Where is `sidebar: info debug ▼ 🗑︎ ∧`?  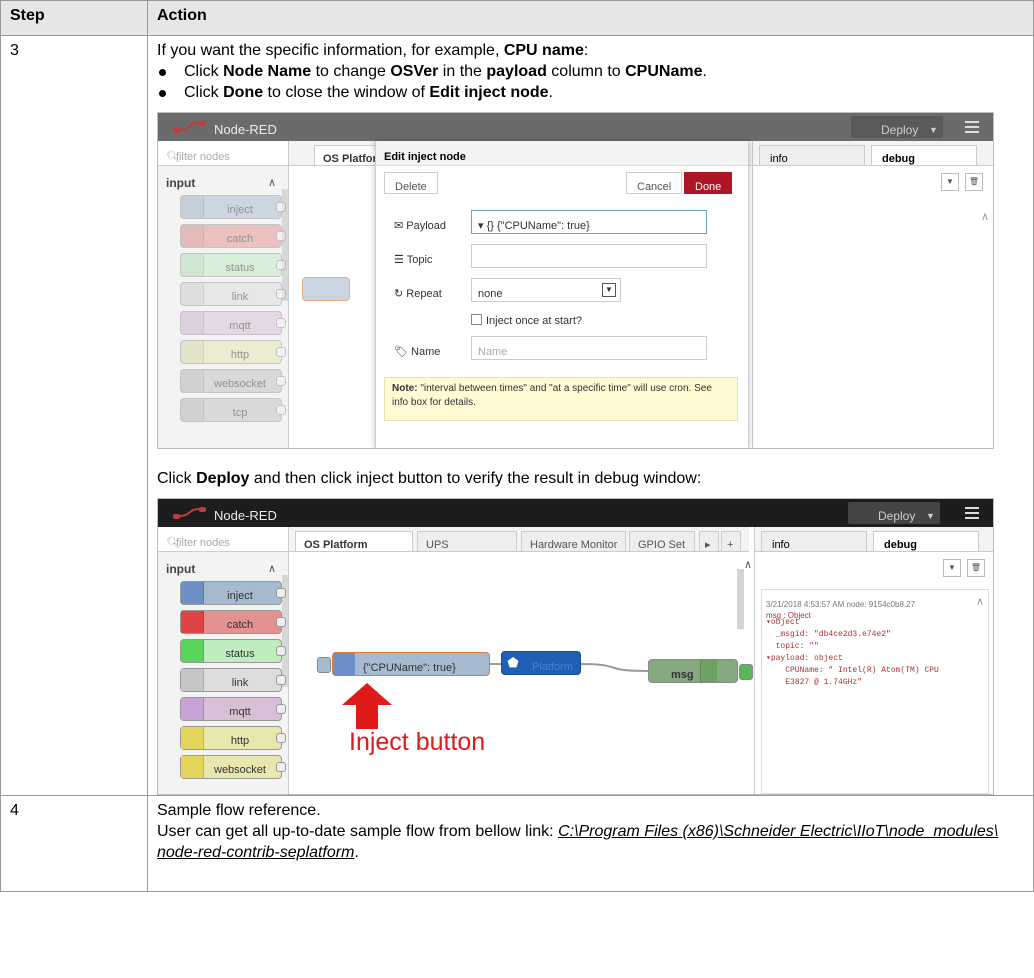 sidebar: info debug ▼ 🗑︎ ∧ is located at coordinates (872, 294).